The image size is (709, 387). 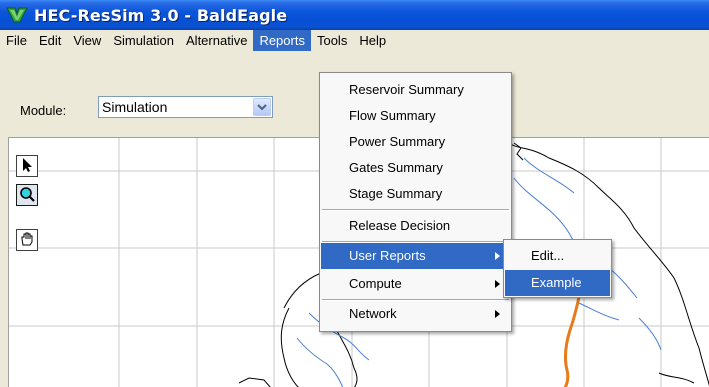 I want to click on menu-alternative: Alternative, so click(x=216, y=40).